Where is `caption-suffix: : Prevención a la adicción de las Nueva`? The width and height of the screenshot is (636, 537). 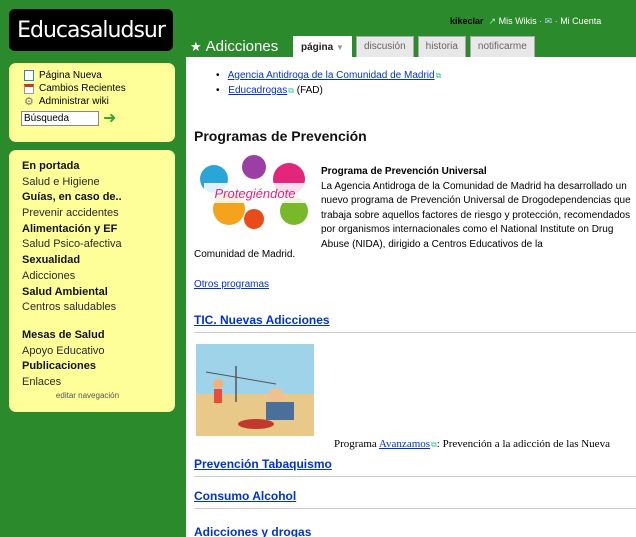
caption-suffix: : Prevención a la adicción de las Nueva is located at coordinates (523, 444).